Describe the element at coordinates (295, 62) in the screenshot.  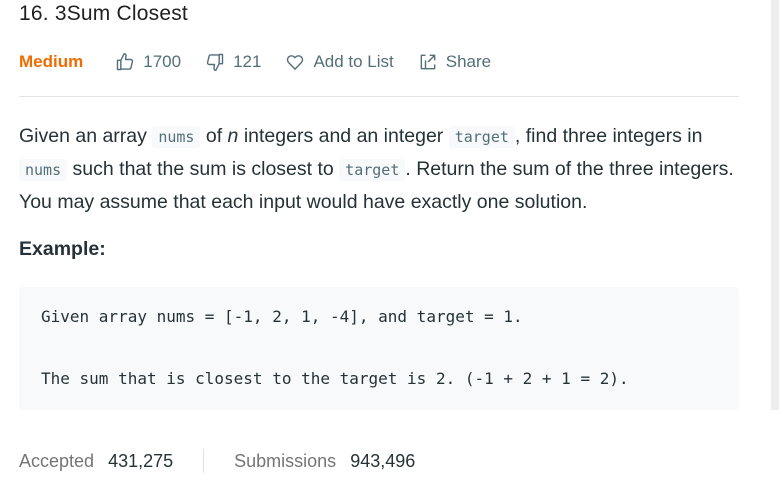
I see `heart-icon` at that location.